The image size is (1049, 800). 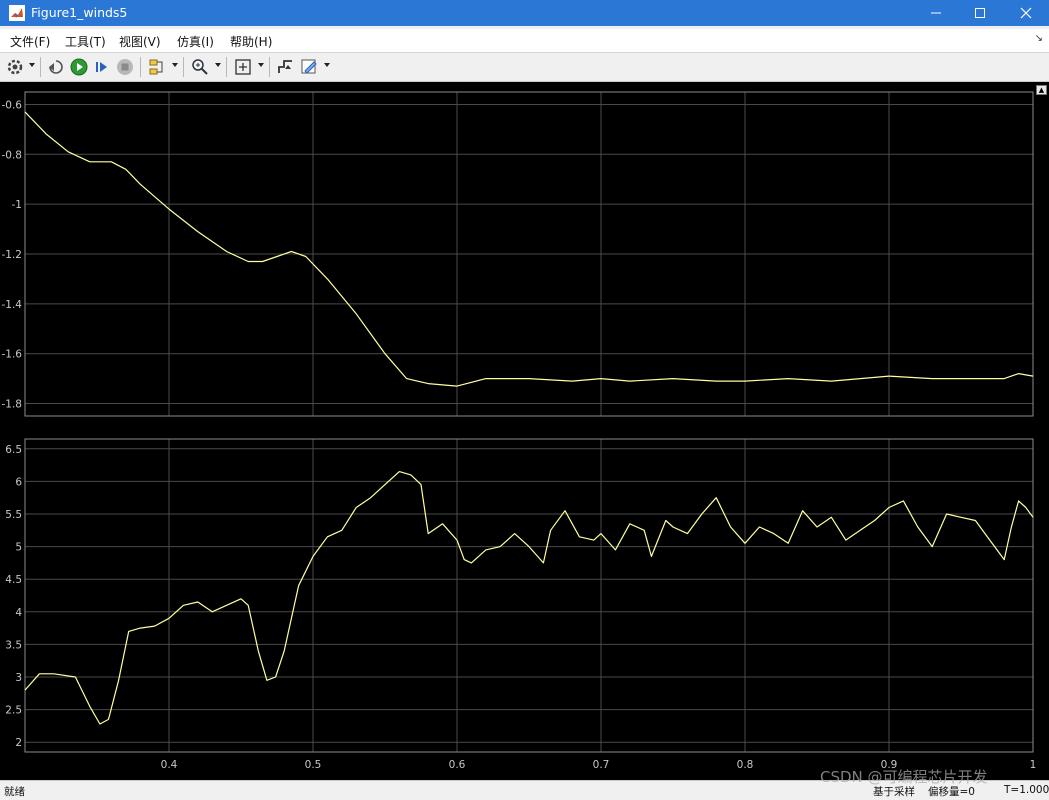 What do you see at coordinates (56, 67) in the screenshot?
I see `step-back-icon` at bounding box center [56, 67].